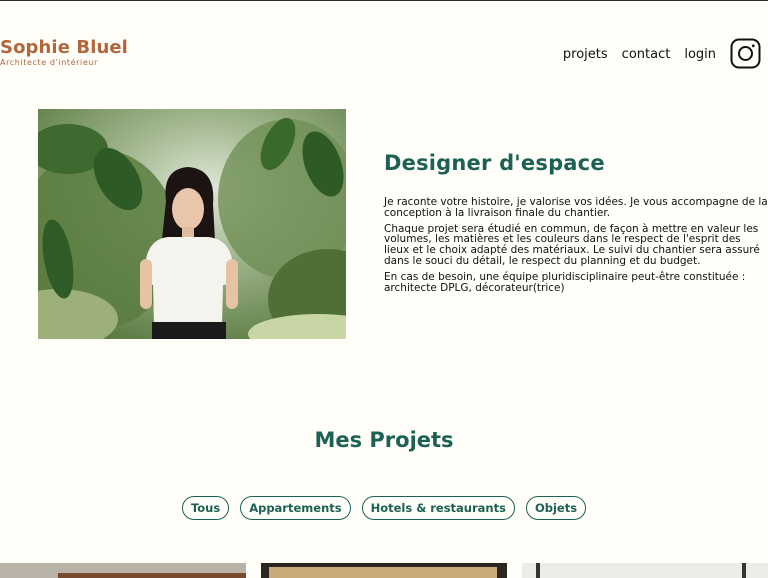  Describe the element at coordinates (205, 508) in the screenshot. I see `filter-tous: Tous` at that location.